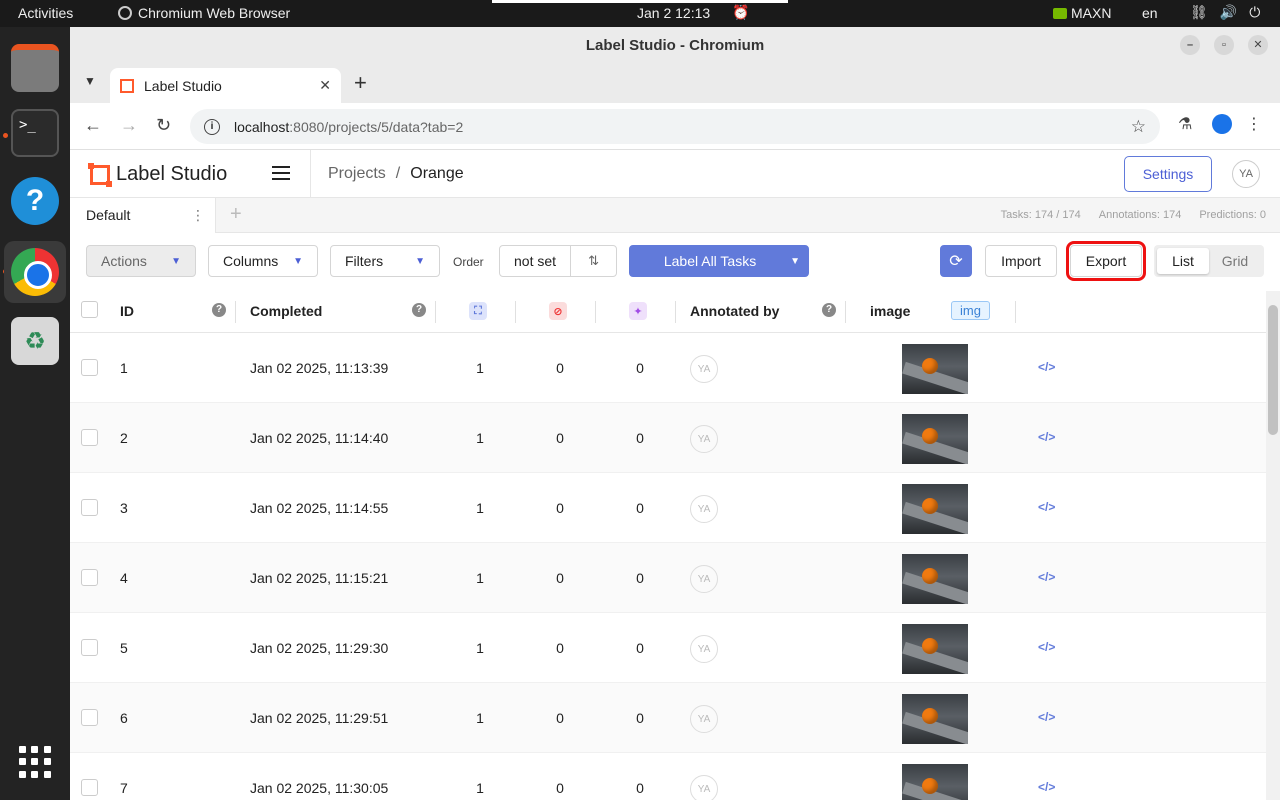 Image resolution: width=1280 pixels, height=800 pixels. Describe the element at coordinates (35, 341) in the screenshot. I see `trash-icon: ♻` at that location.